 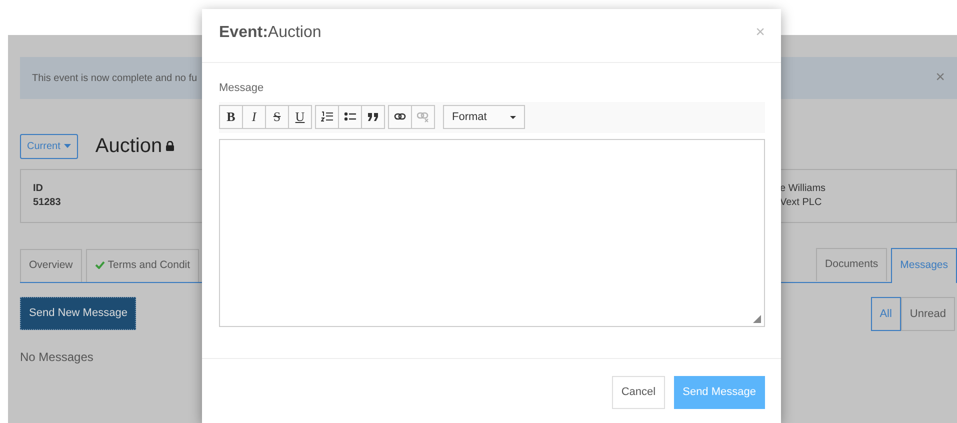 What do you see at coordinates (940, 78) in the screenshot?
I see `close-button: ×` at bounding box center [940, 78].